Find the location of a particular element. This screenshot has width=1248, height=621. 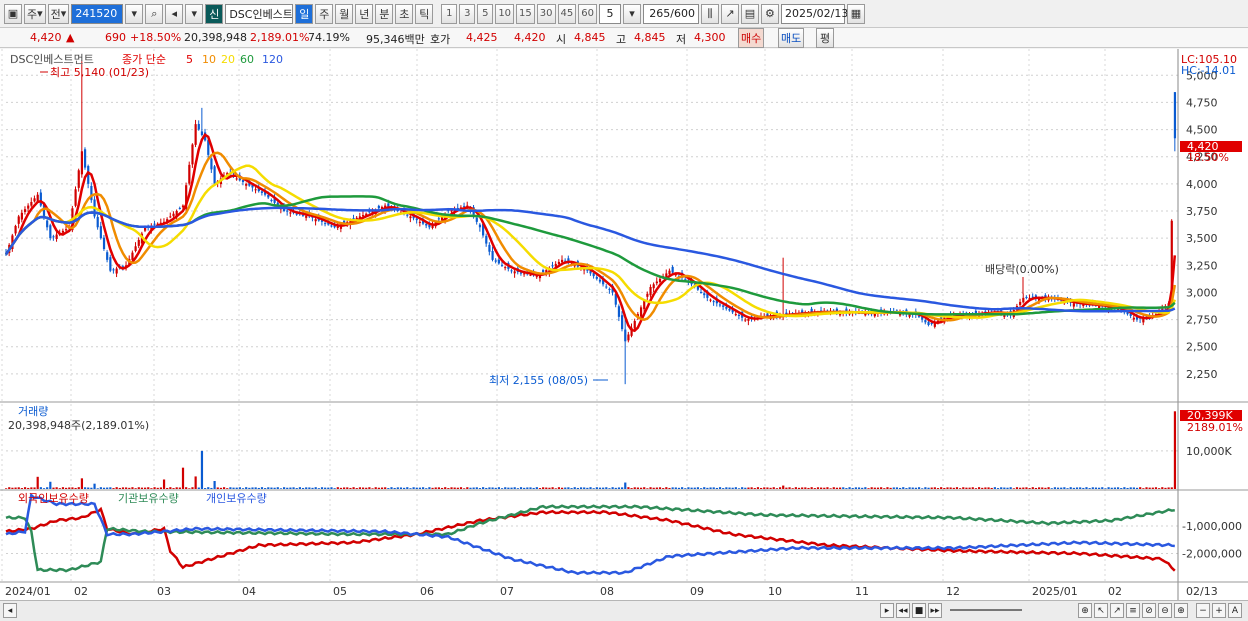

interval-input: 5 is located at coordinates (609, 13).